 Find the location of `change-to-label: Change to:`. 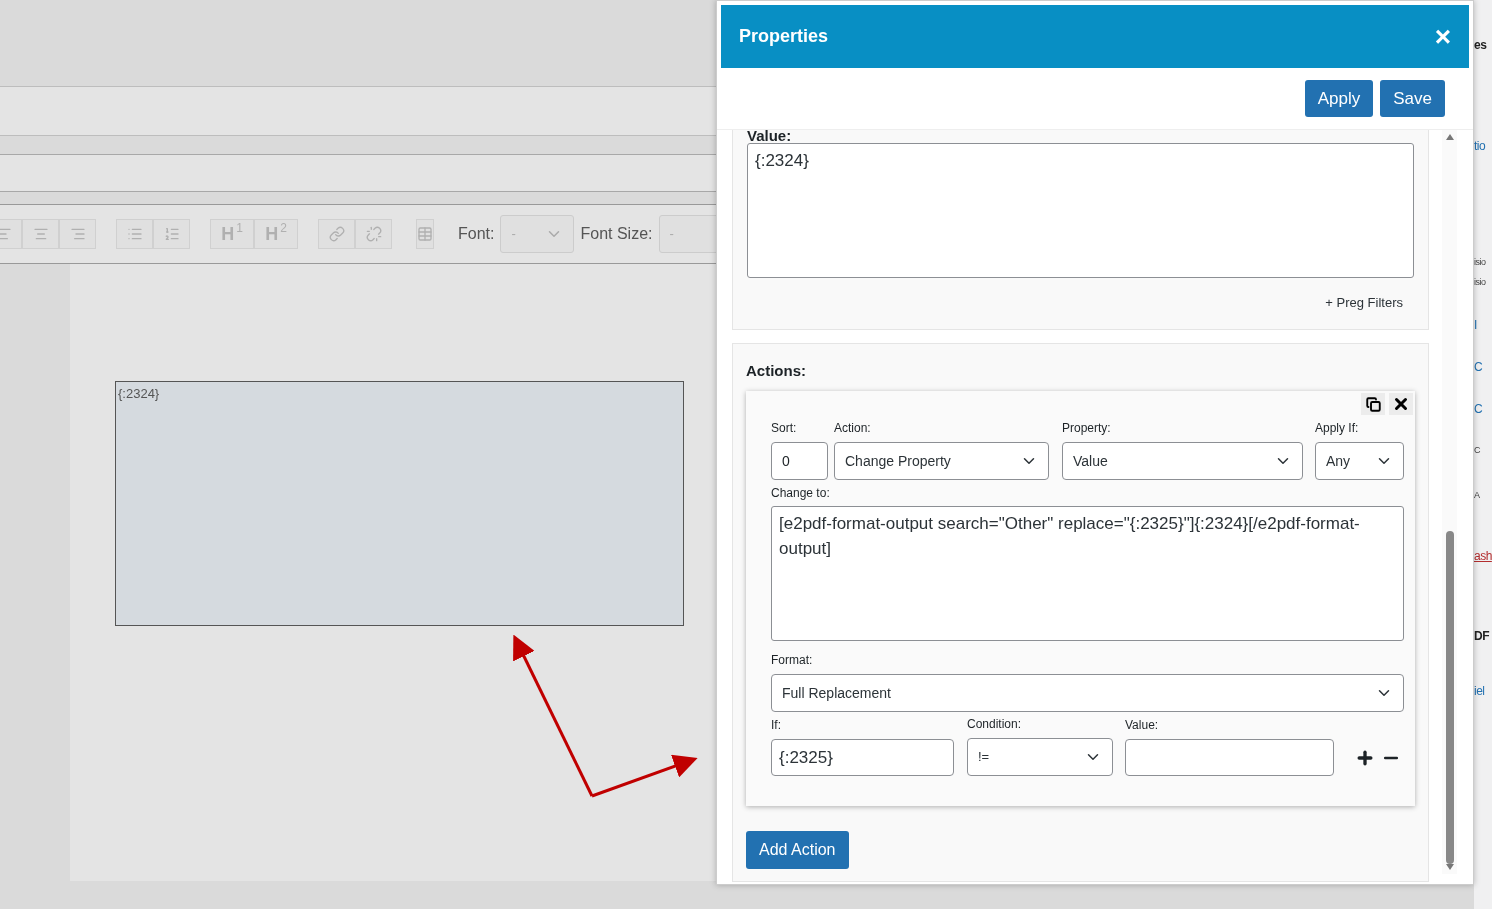

change-to-label: Change to: is located at coordinates (801, 493).